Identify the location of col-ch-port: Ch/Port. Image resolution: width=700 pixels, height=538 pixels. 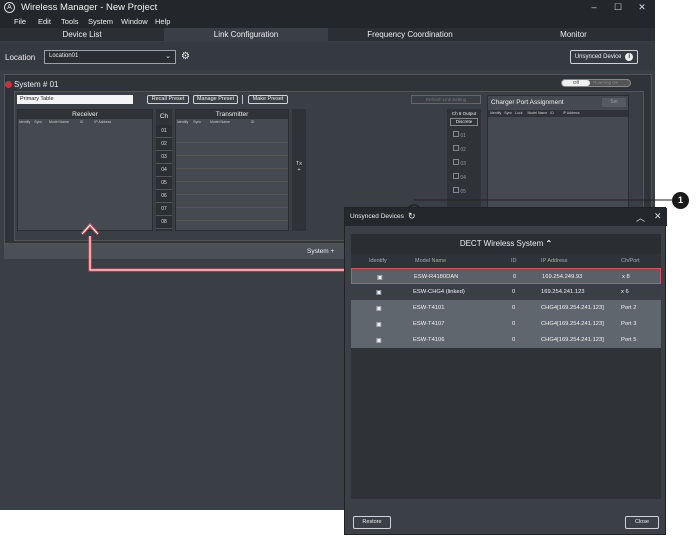
(630, 261).